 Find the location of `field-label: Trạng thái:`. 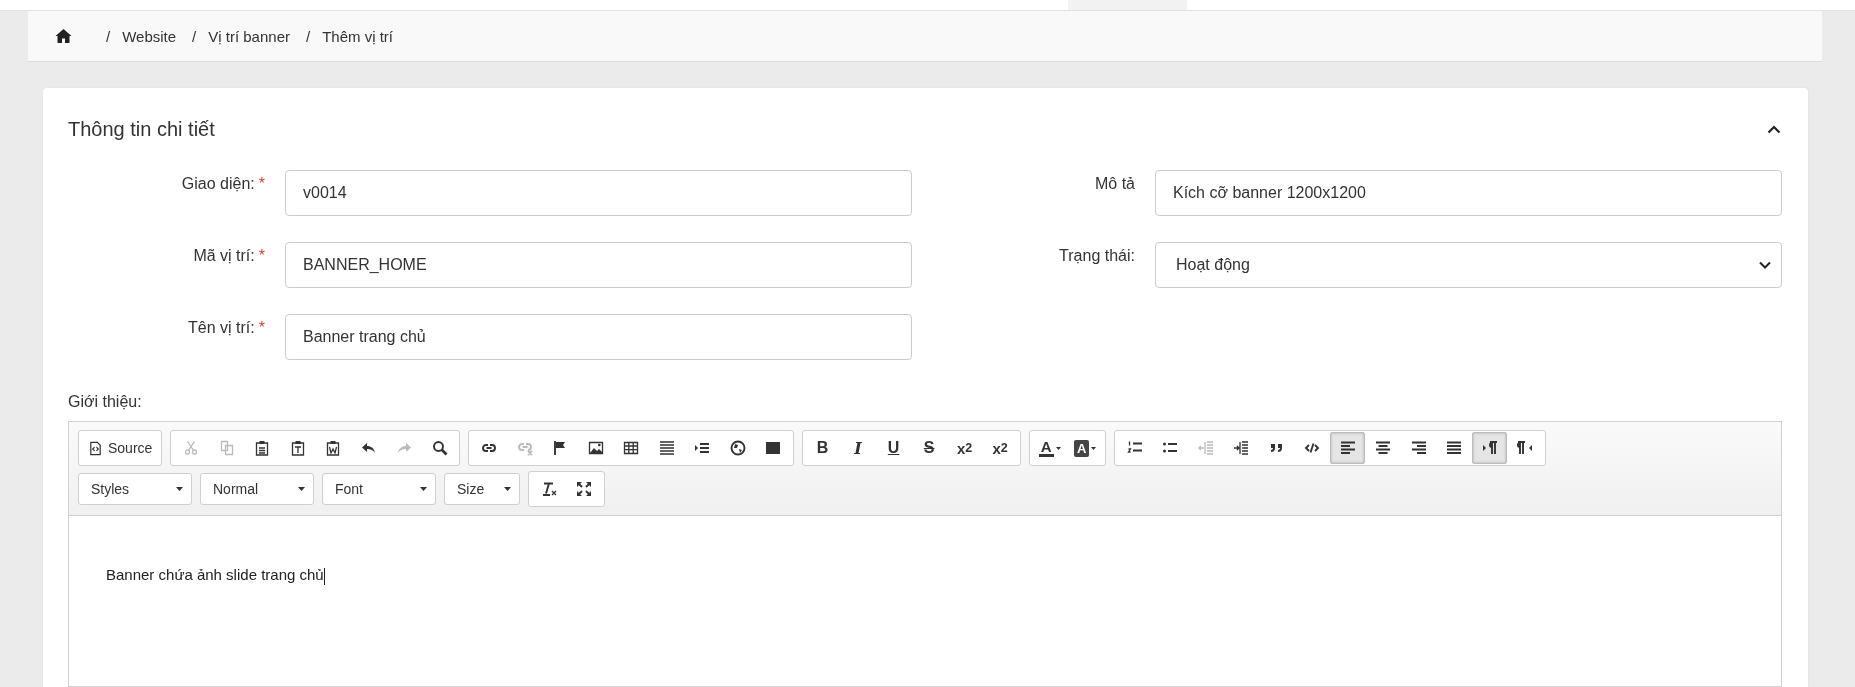

field-label: Trạng thái: is located at coordinates (1097, 255).